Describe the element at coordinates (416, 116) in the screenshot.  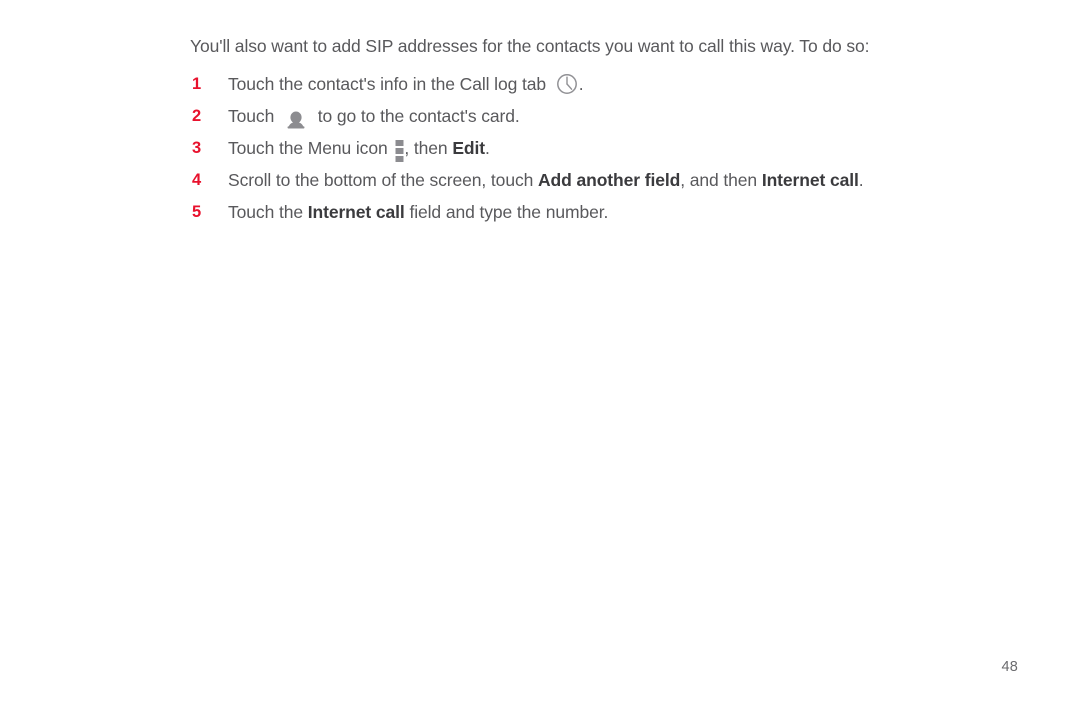
I see `step-text-segment: to go to the contact's card.` at that location.